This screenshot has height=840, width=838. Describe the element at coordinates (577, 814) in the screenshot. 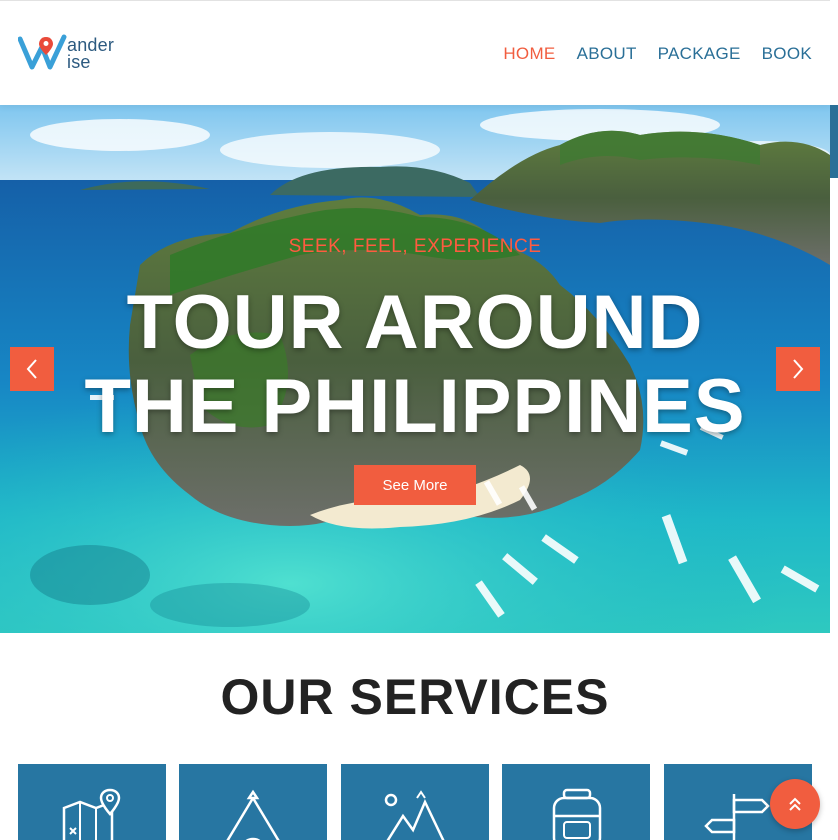

I see `backpack-icon` at that location.